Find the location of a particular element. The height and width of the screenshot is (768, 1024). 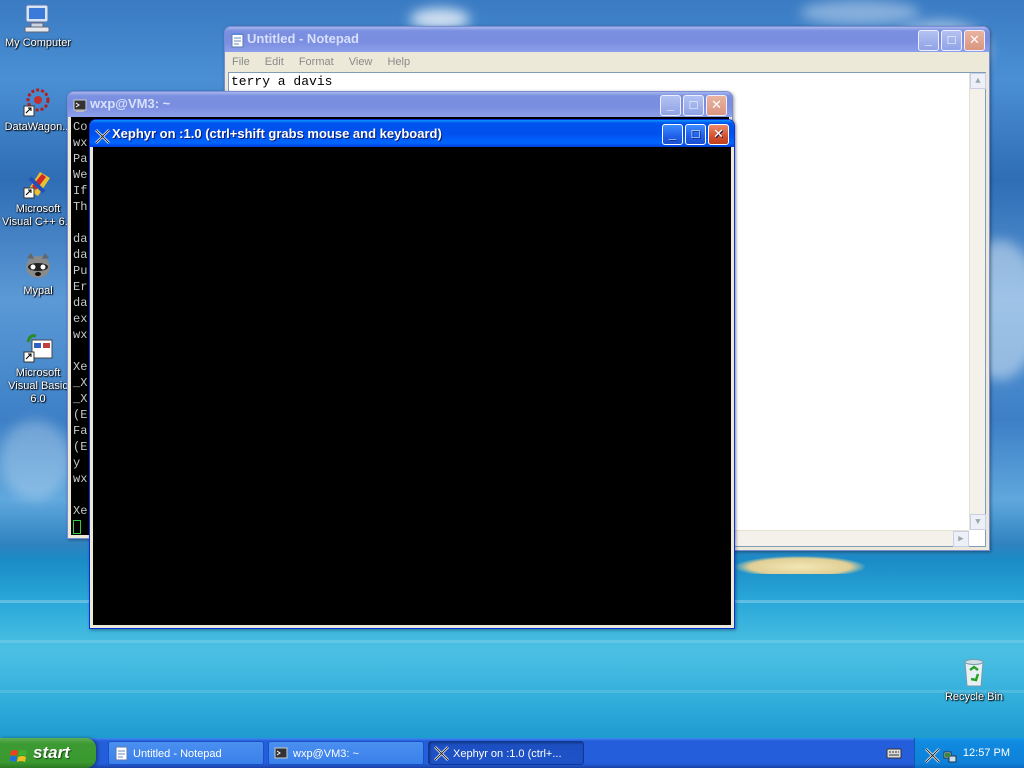

desktop-icon-recycle-bin: Recycle Bin is located at coordinates (974, 680).